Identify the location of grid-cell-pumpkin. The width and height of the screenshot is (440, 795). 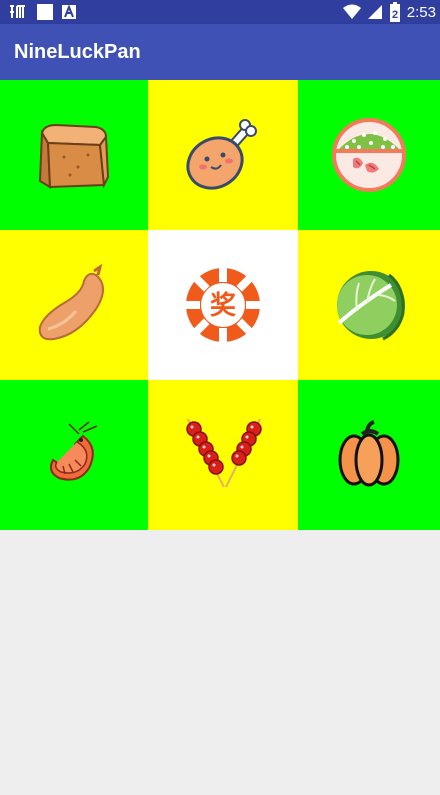
(369, 455).